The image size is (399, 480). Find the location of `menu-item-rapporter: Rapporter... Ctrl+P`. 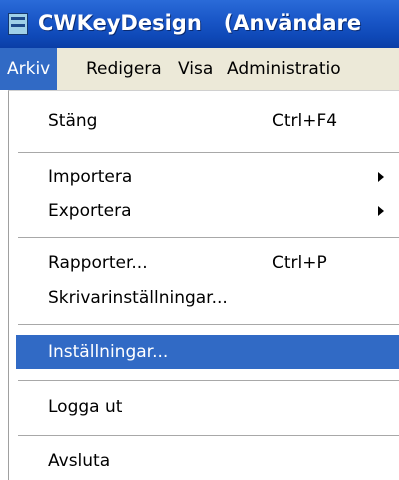

menu-item-rapporter: Rapporter... Ctrl+P is located at coordinates (207, 263).